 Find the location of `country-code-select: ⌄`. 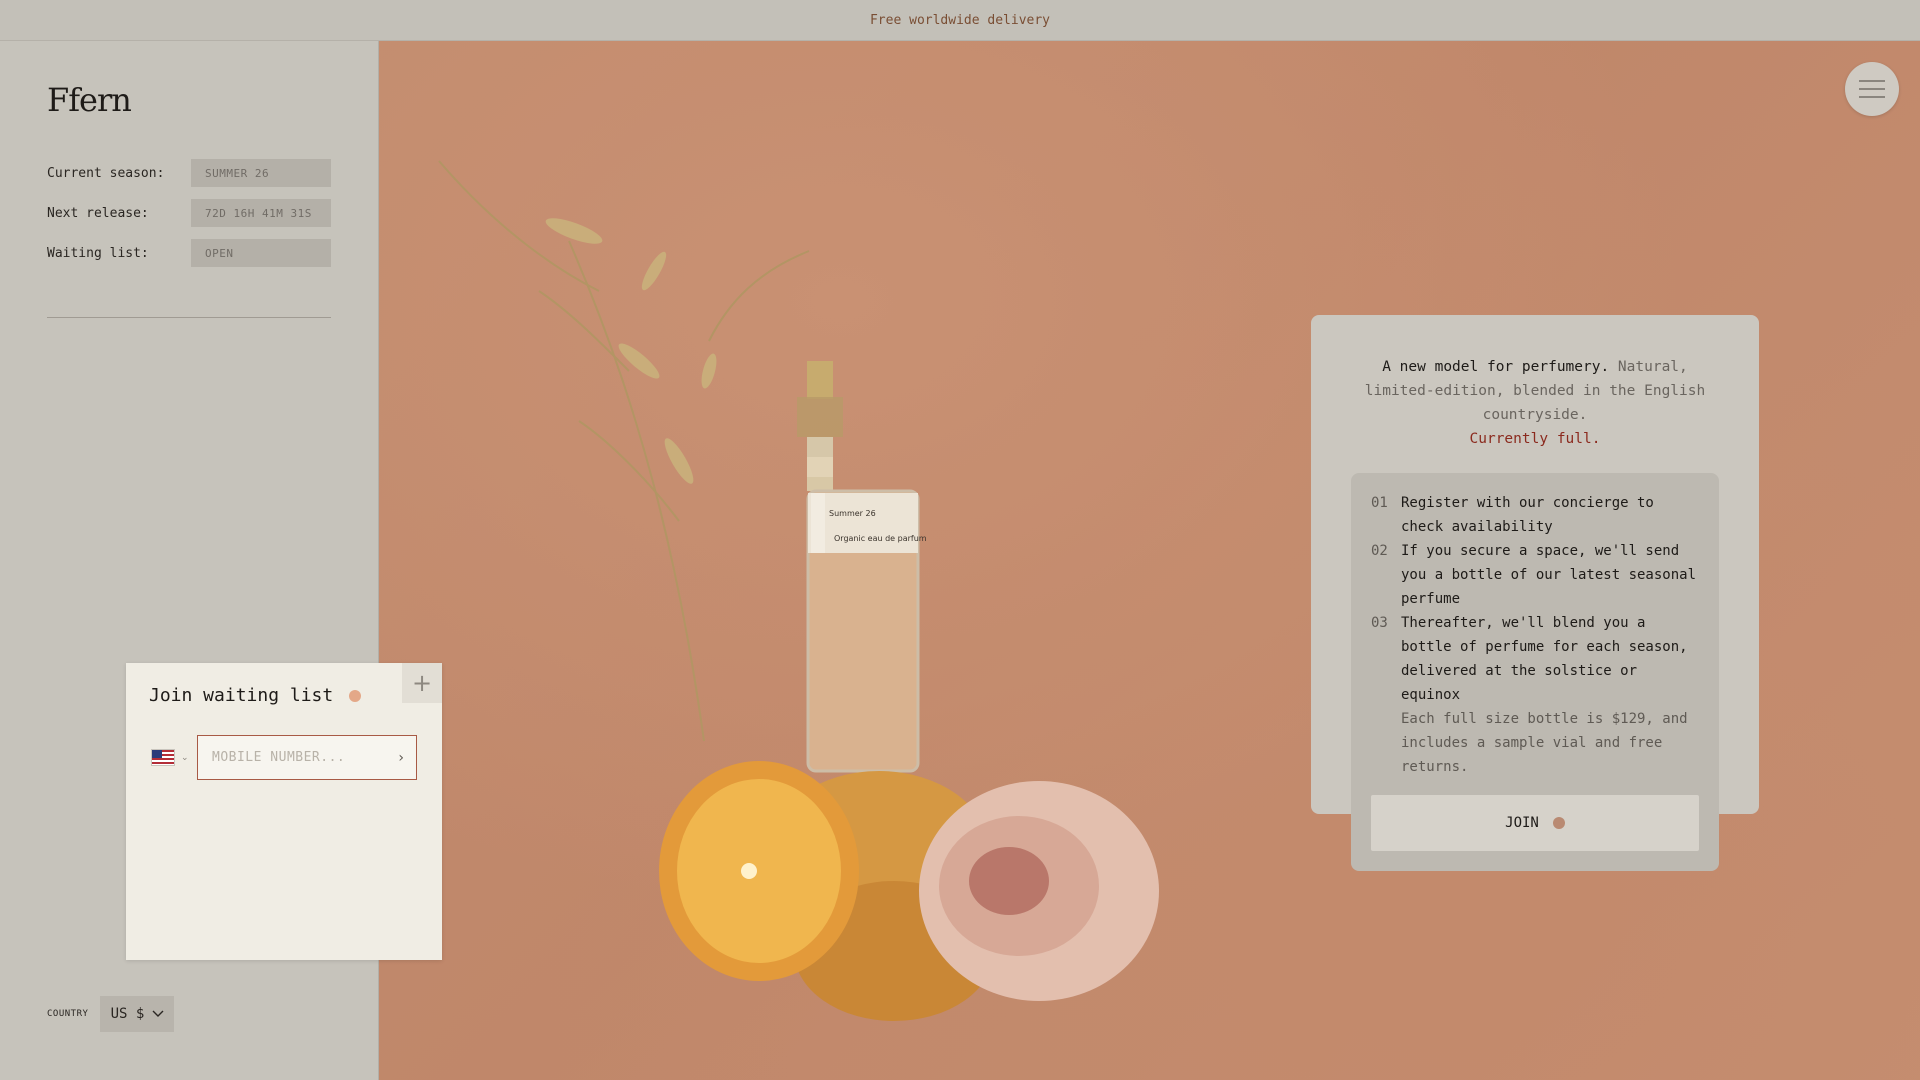

country-code-select: ⌄ is located at coordinates (170, 757).